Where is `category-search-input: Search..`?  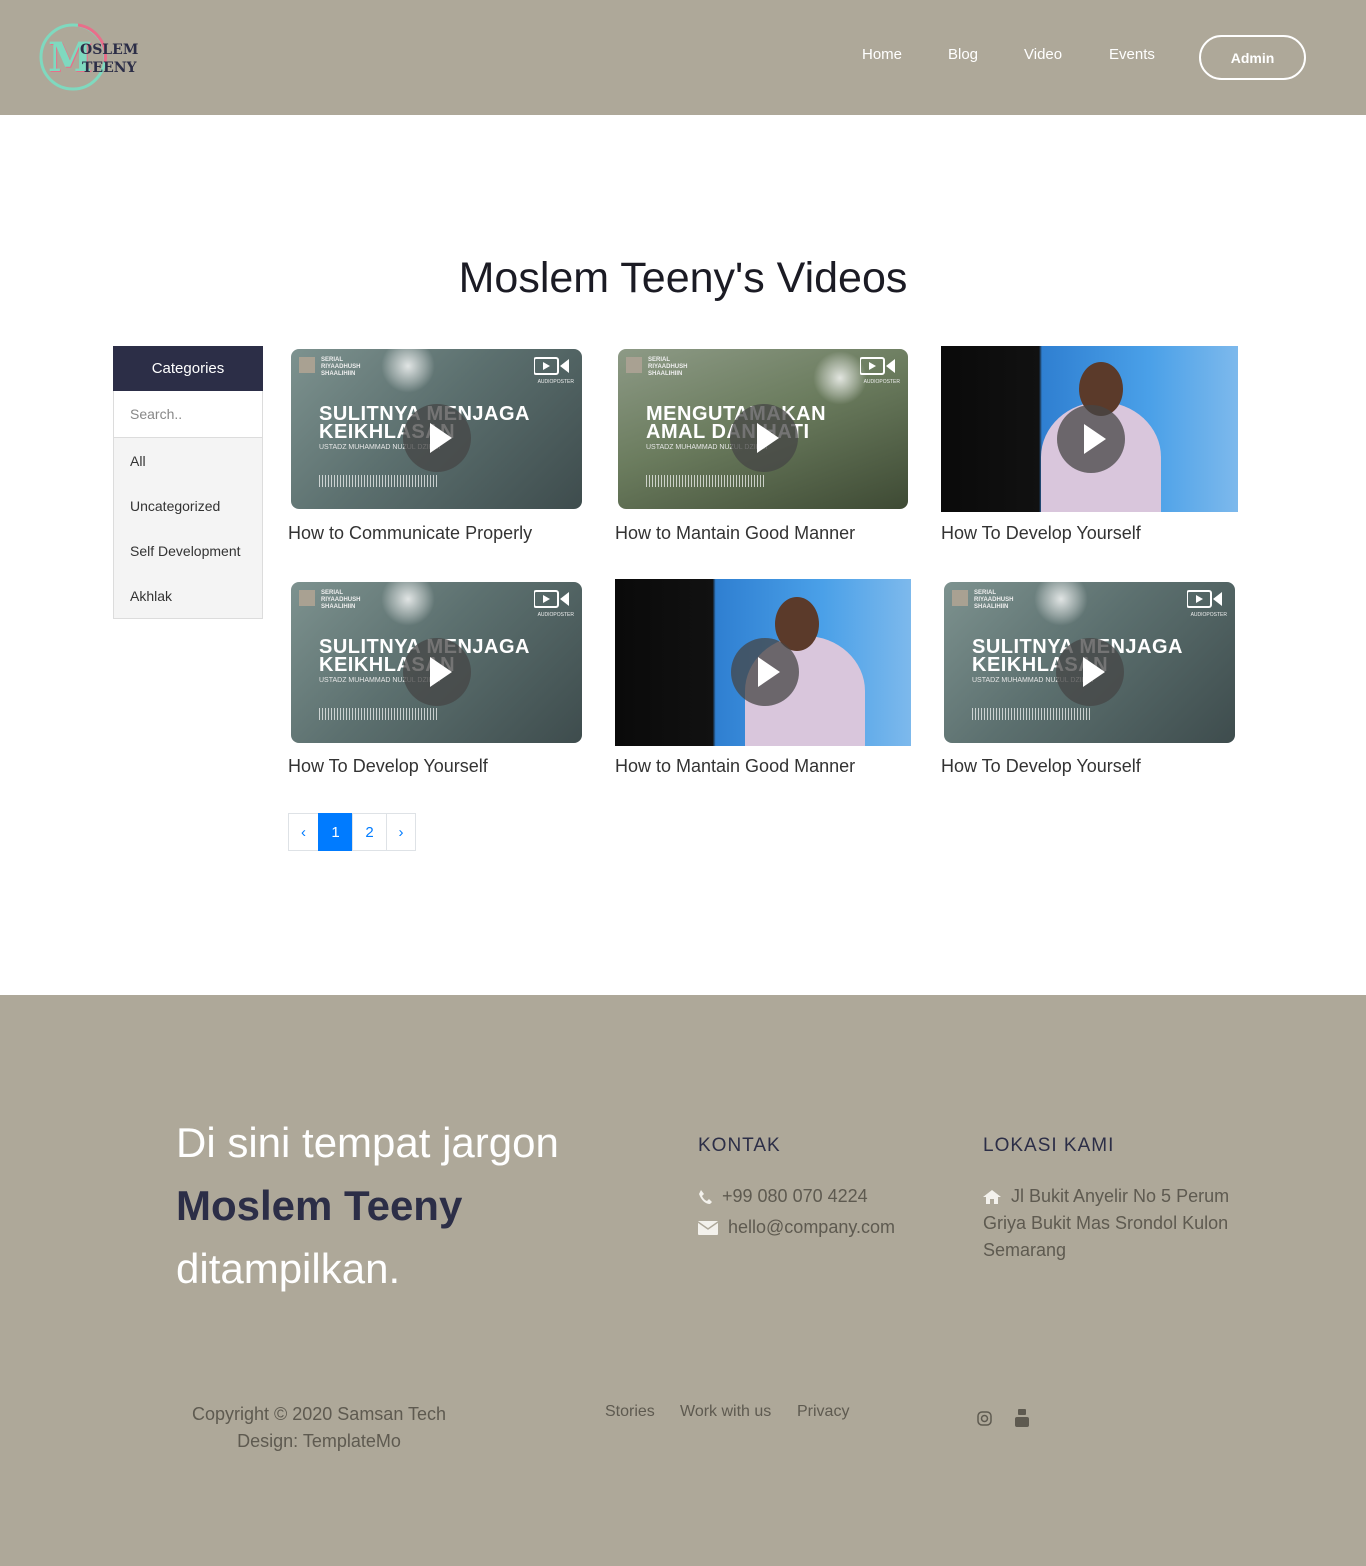
category-search-input: Search.. is located at coordinates (188, 414).